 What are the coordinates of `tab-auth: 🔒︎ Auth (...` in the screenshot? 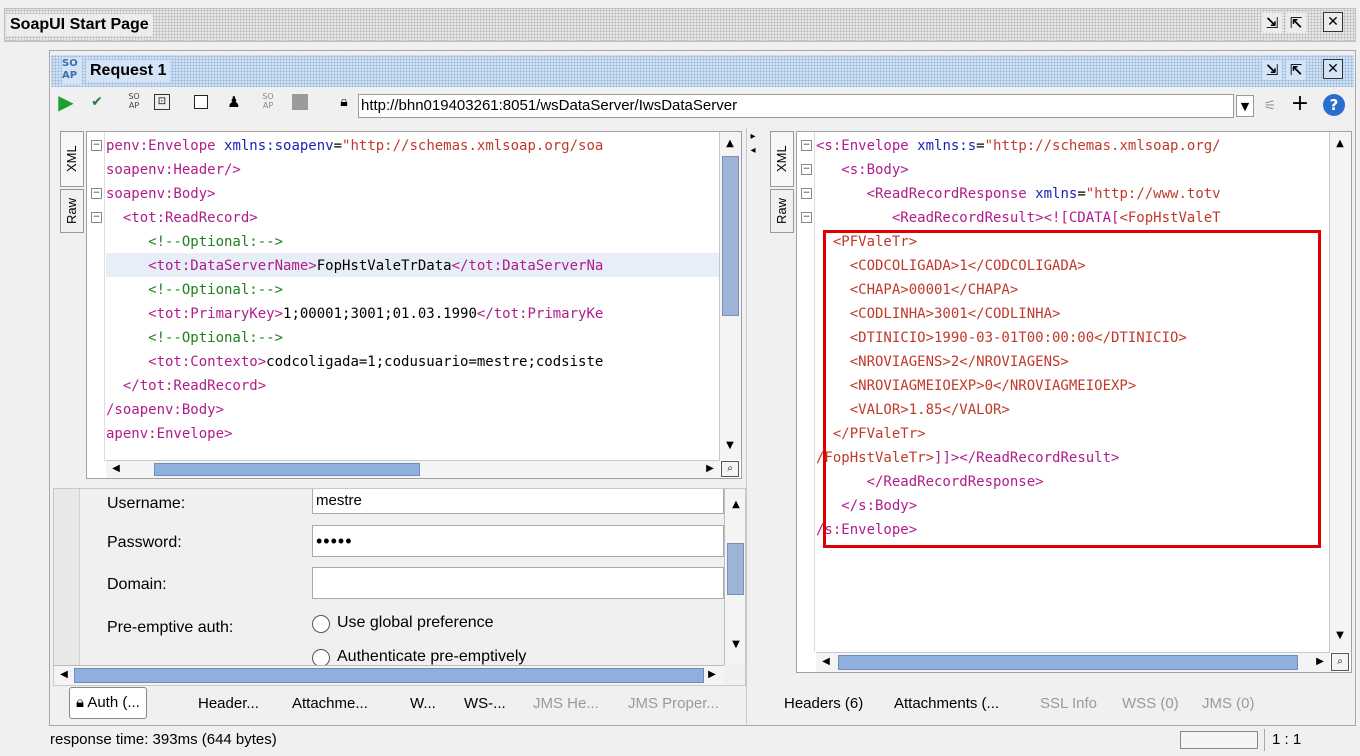 It's located at (108, 703).